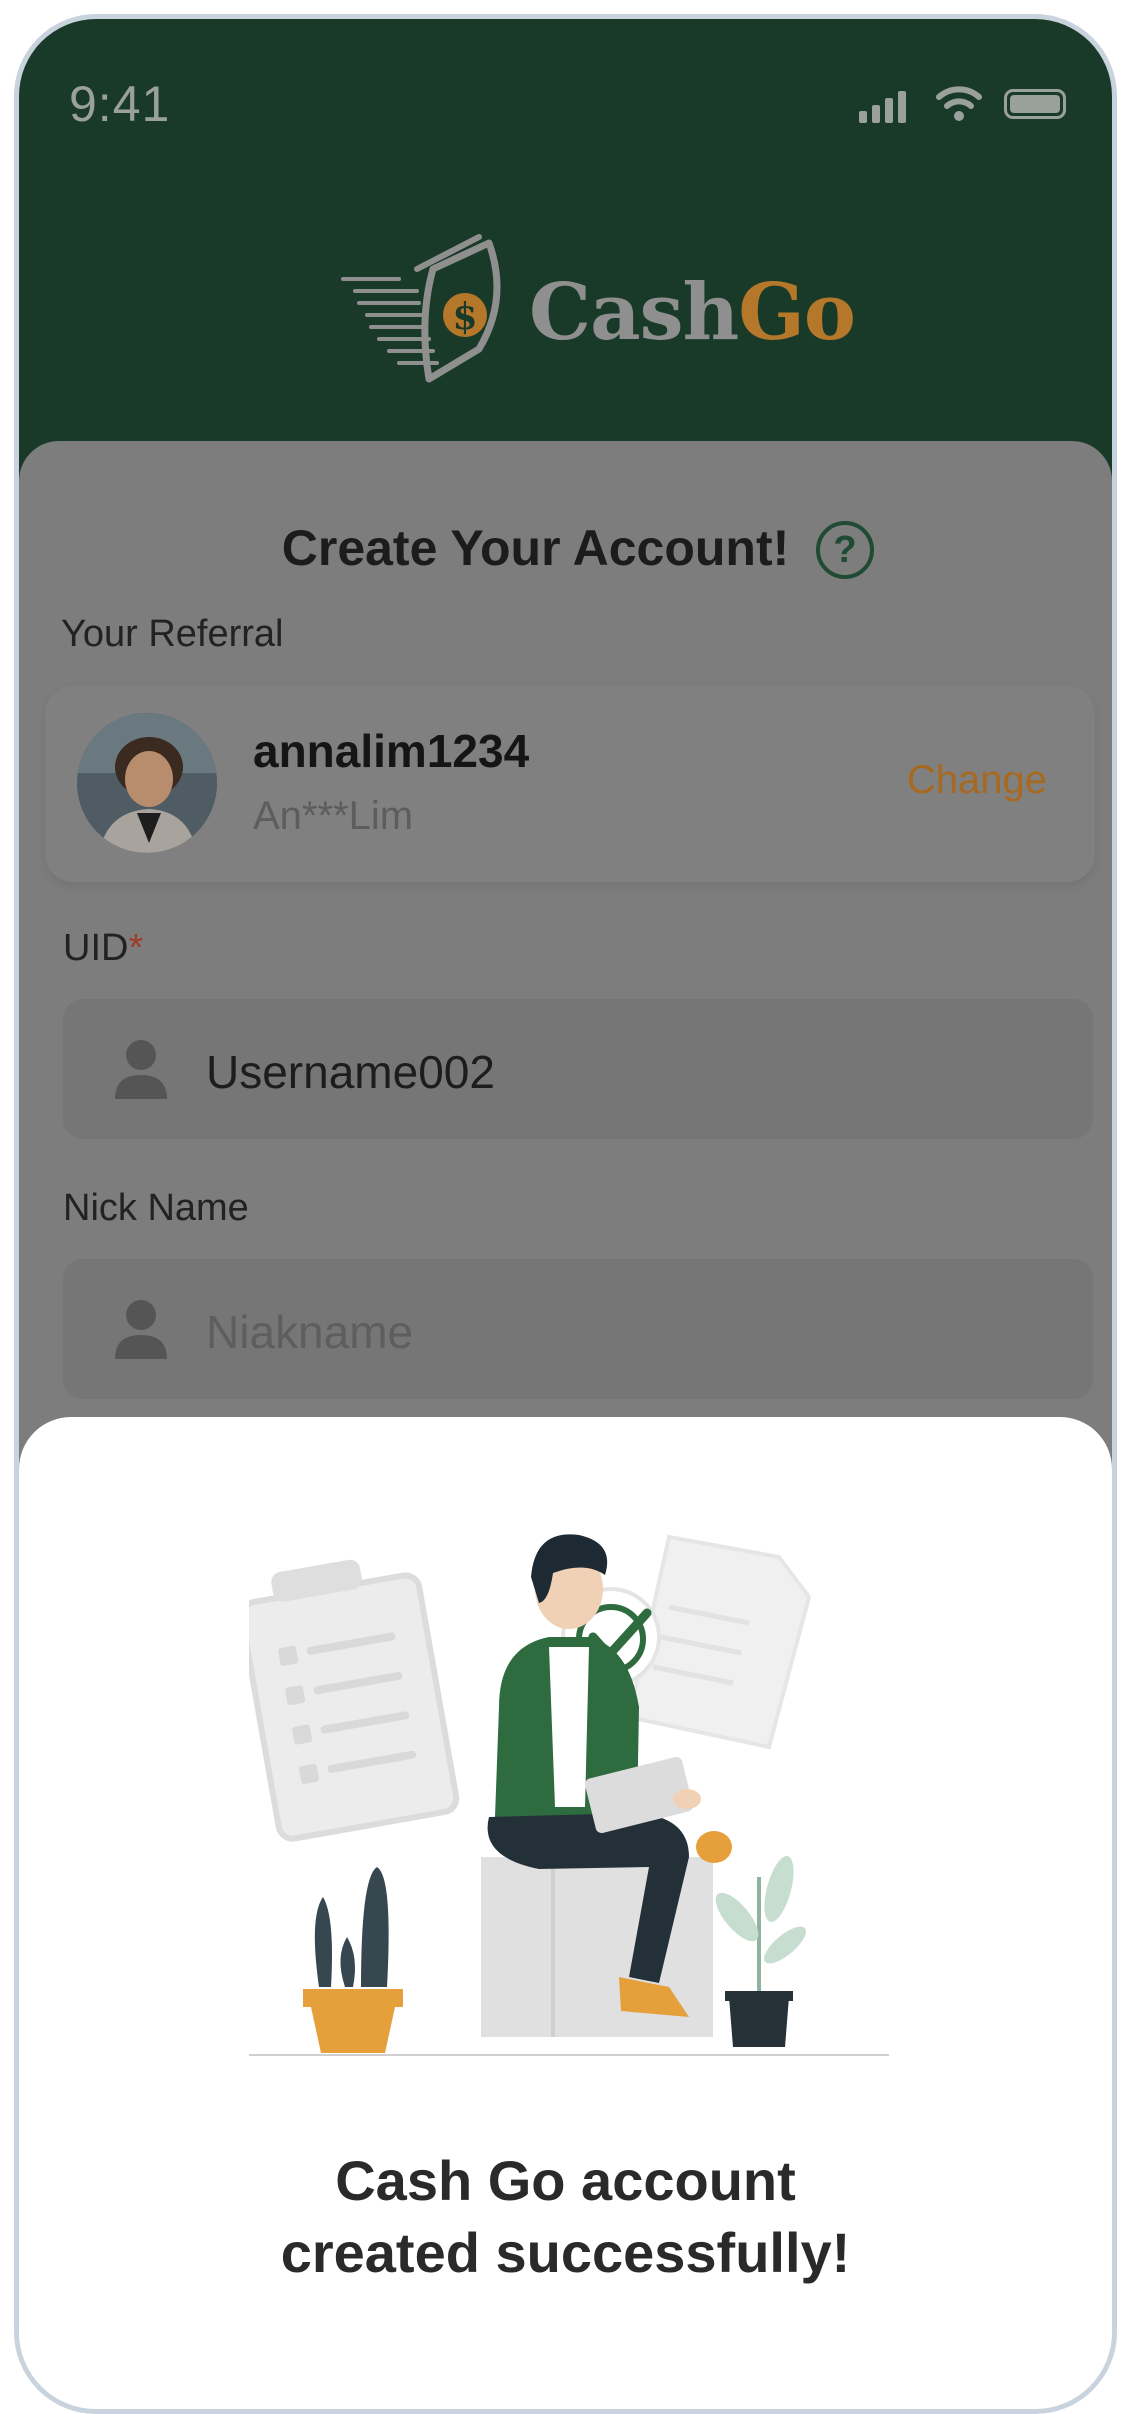  What do you see at coordinates (959, 103) in the screenshot?
I see `wifi-icon` at bounding box center [959, 103].